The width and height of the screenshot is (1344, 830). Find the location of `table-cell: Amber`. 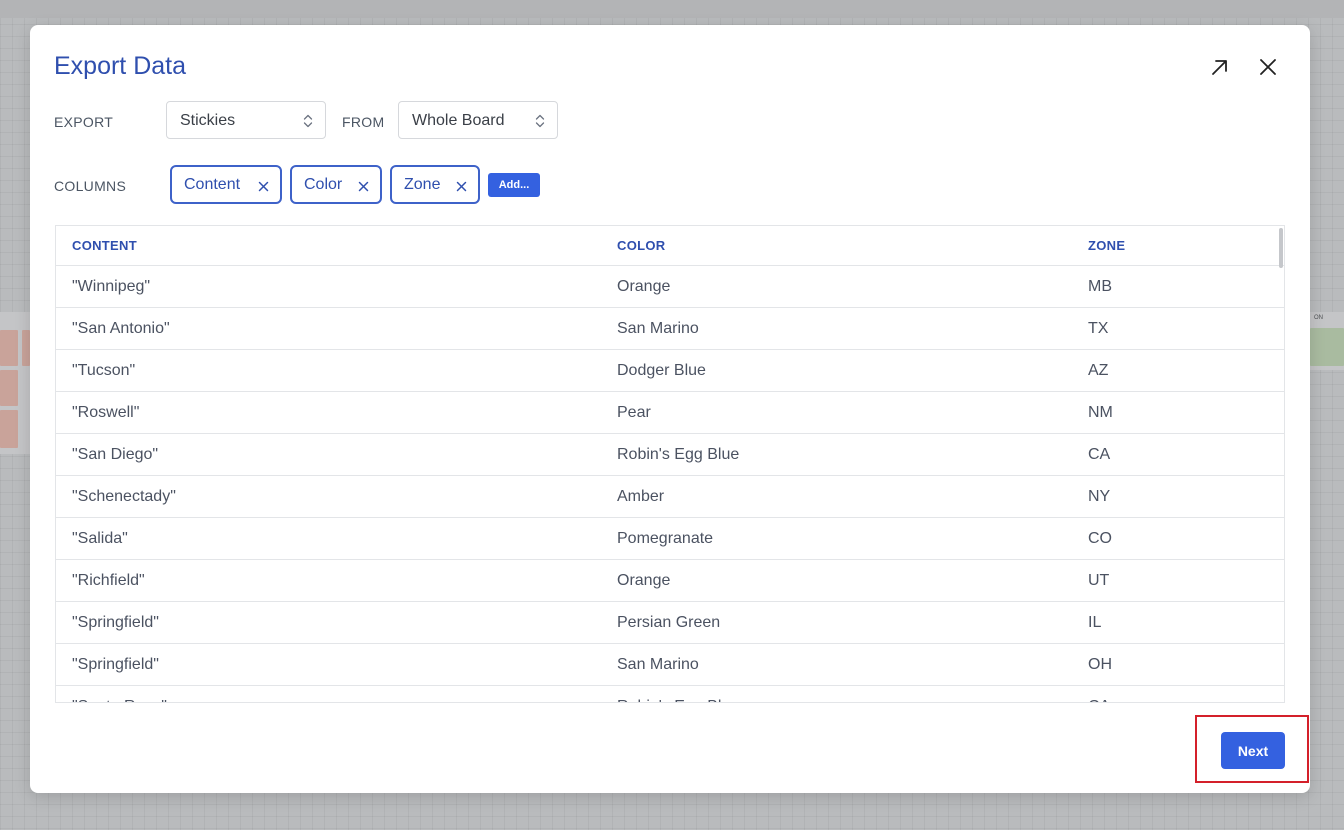

table-cell: Amber is located at coordinates (836, 496).